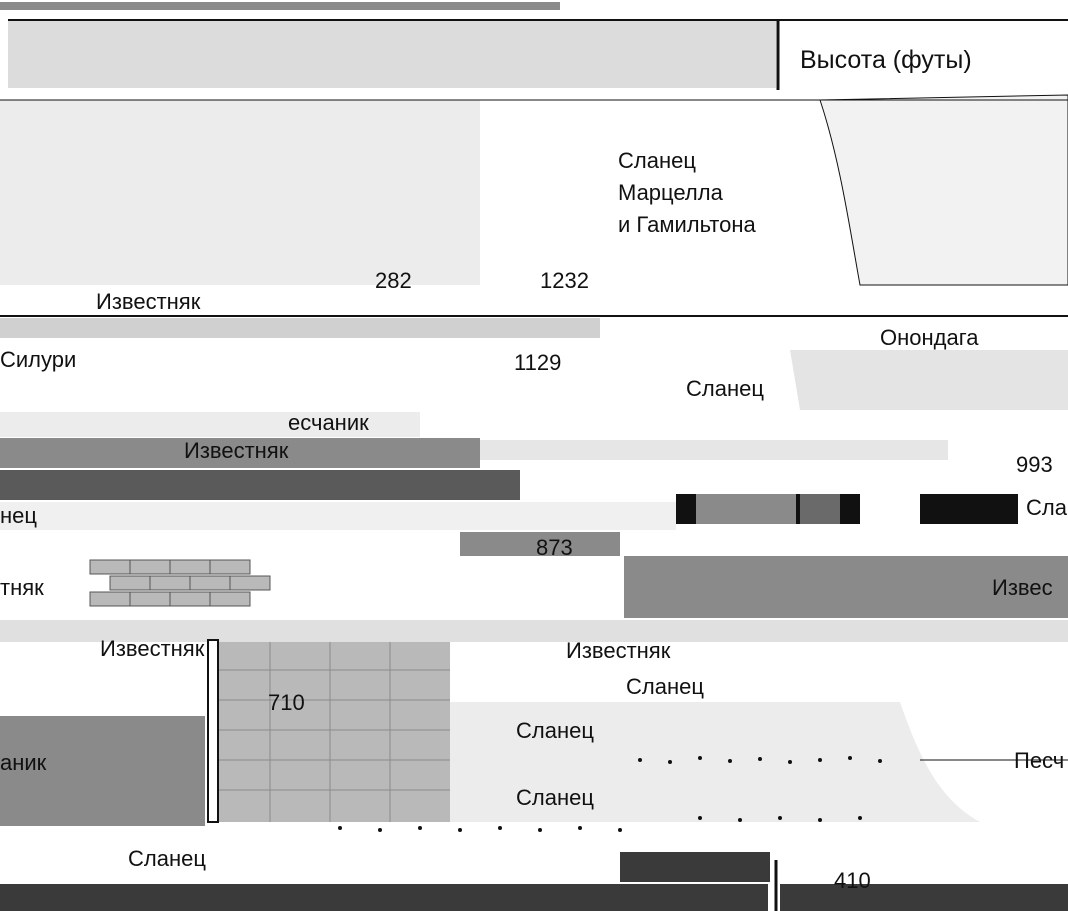  What do you see at coordinates (152, 648) in the screenshot?
I see `label-limestone-low: Известняк` at bounding box center [152, 648].